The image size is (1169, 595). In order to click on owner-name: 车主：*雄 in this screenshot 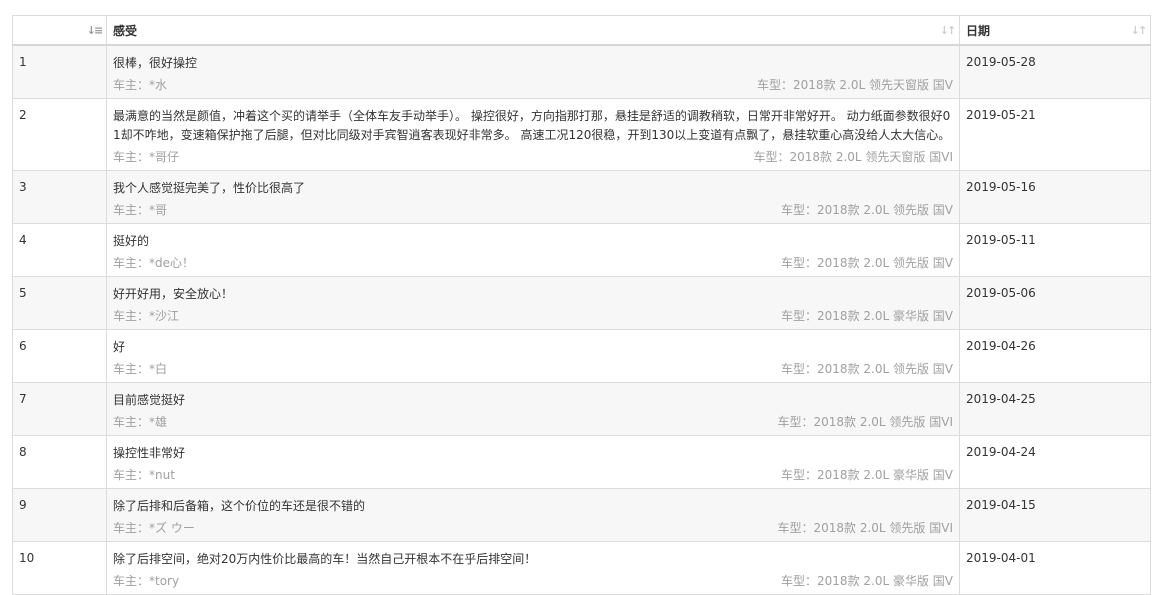, I will do `click(140, 422)`.